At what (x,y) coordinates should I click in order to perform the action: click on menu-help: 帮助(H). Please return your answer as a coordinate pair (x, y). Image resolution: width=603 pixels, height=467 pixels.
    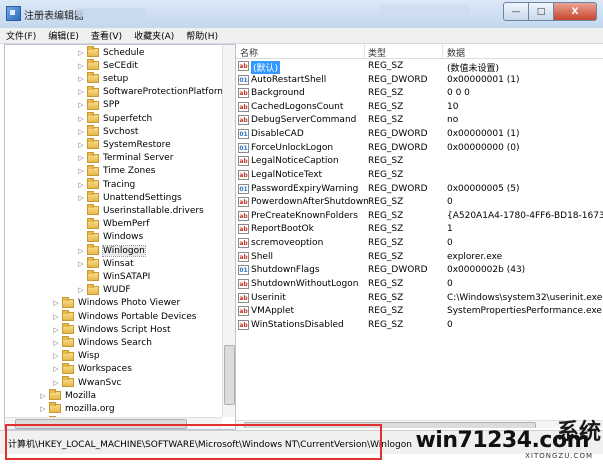
    Looking at the image, I should click on (202, 35).